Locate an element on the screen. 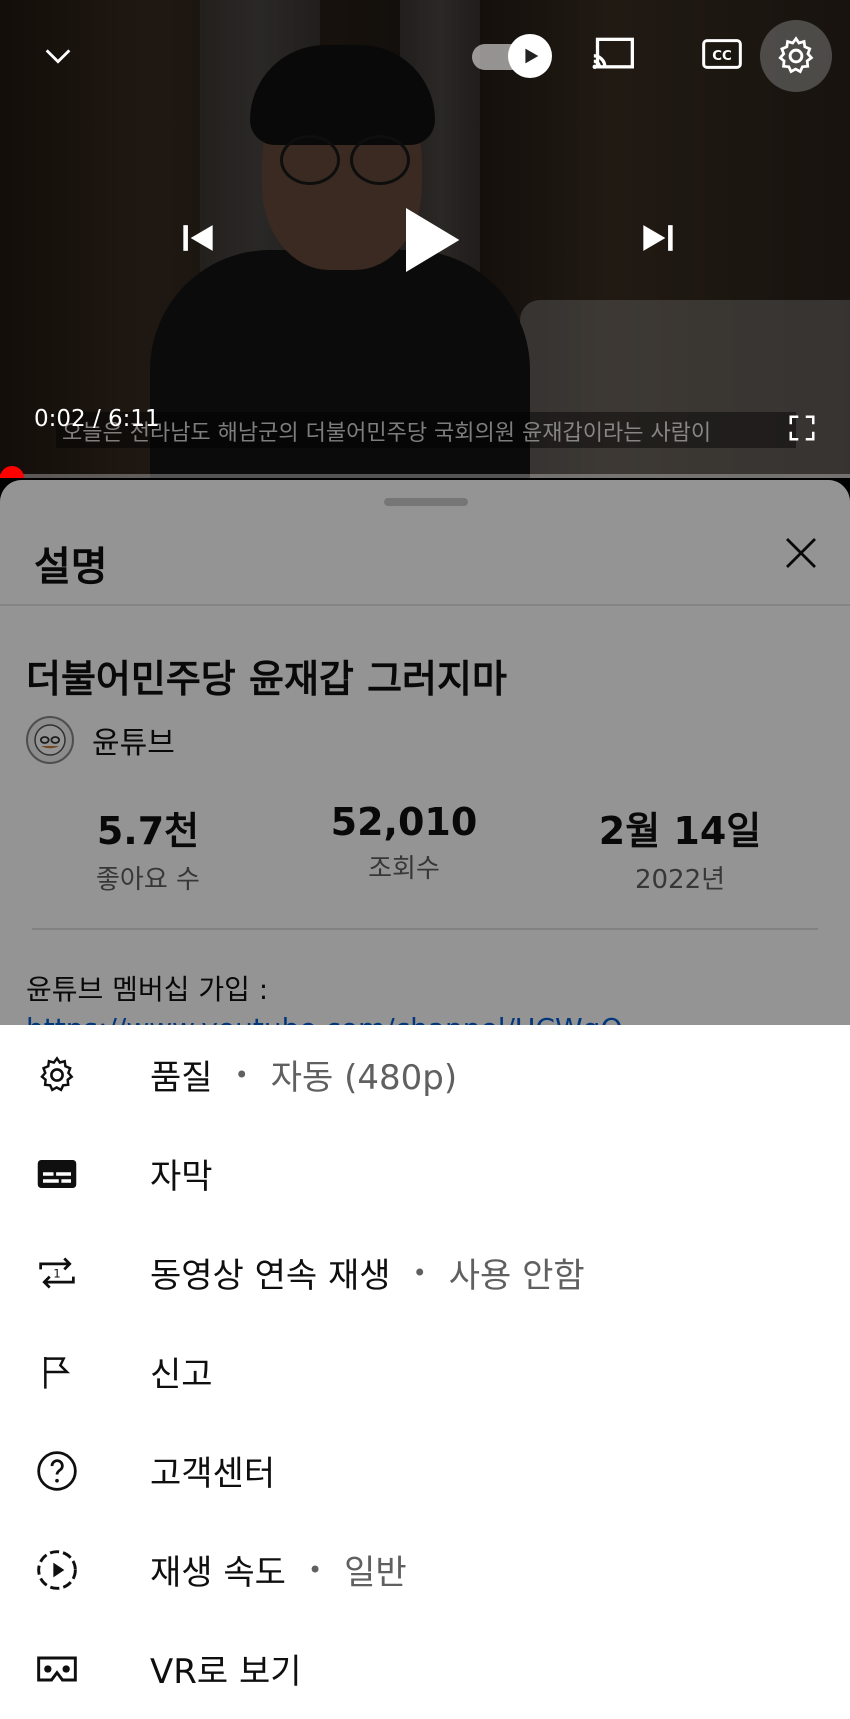 The width and height of the screenshot is (850, 1719). menu-label: 동영상 연속 재생 is located at coordinates (270, 1276).